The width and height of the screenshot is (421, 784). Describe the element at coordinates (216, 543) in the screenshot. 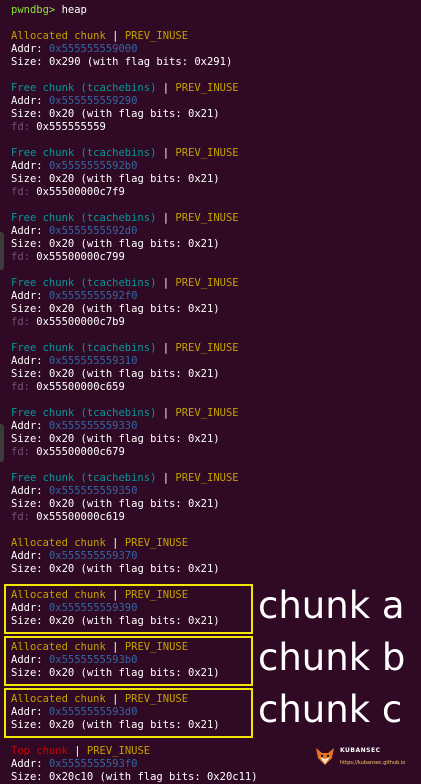

I see `chunk-header: Allocated chunk | PREV_INUSE` at that location.